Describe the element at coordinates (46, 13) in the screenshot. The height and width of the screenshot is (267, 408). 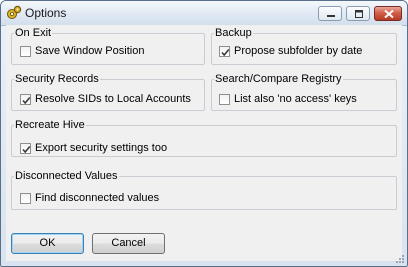
I see `window-title: Options` at that location.